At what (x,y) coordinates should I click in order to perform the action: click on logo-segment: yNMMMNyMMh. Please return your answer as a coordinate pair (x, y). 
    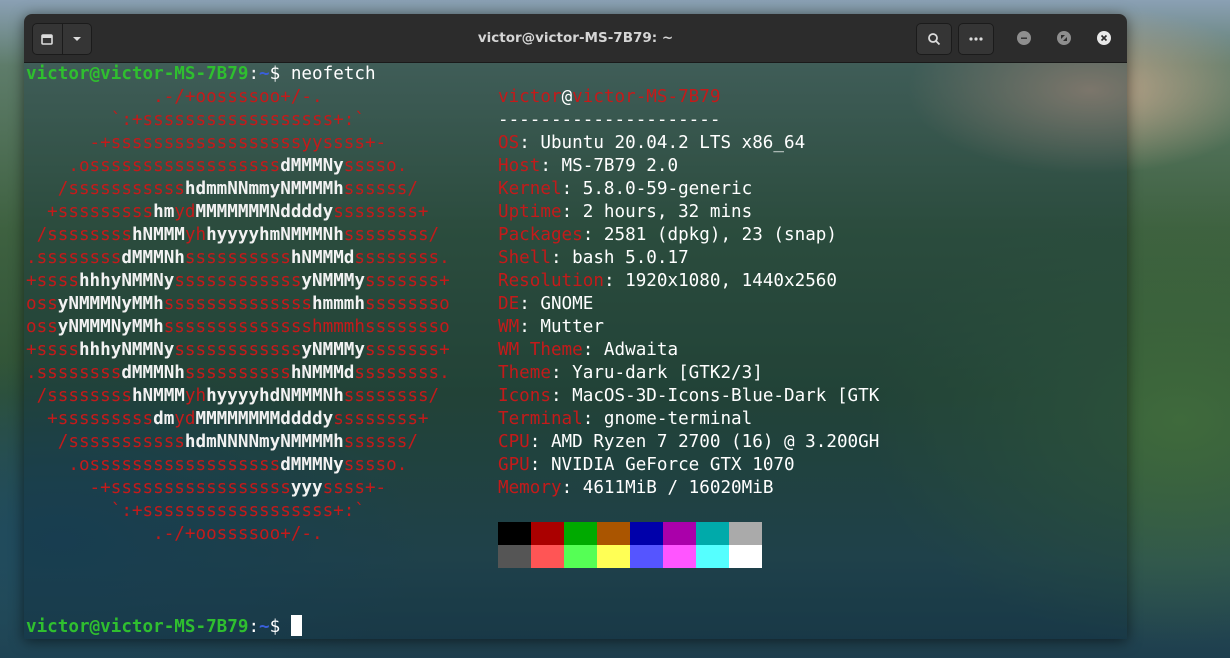
    Looking at the image, I should click on (110, 304).